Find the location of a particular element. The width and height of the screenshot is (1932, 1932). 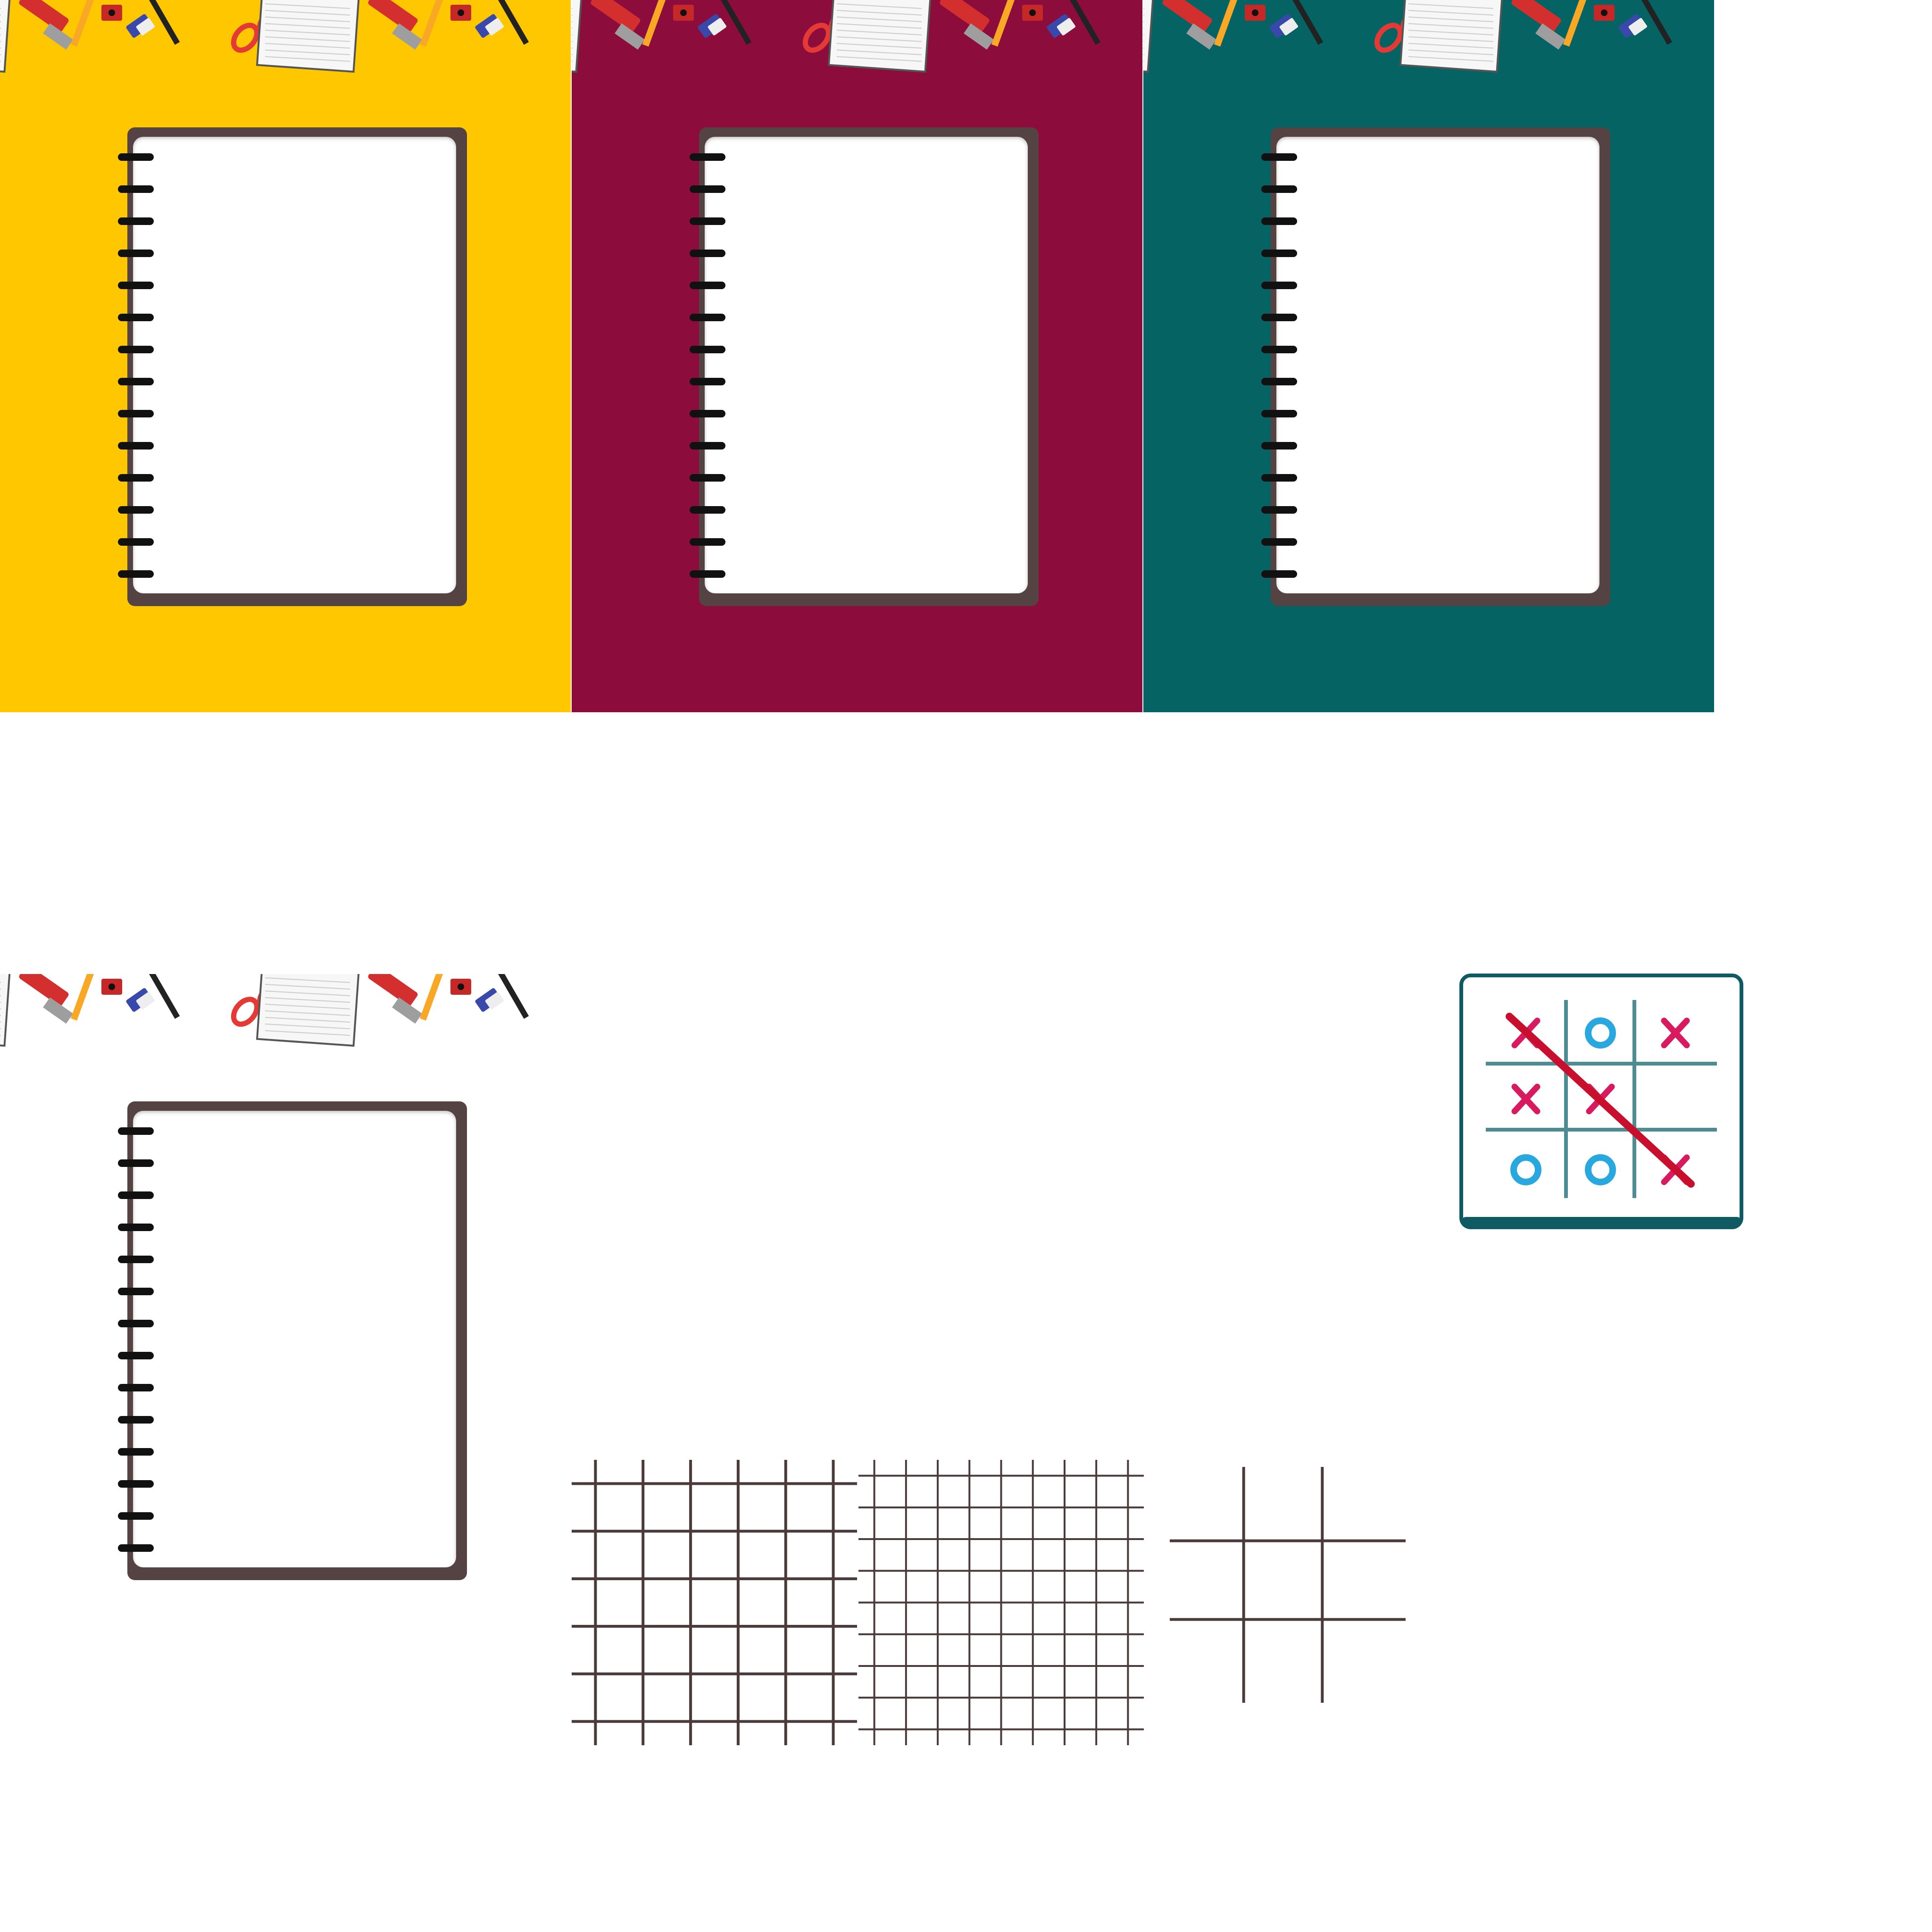

white-notebook-panel is located at coordinates (285, 1330).